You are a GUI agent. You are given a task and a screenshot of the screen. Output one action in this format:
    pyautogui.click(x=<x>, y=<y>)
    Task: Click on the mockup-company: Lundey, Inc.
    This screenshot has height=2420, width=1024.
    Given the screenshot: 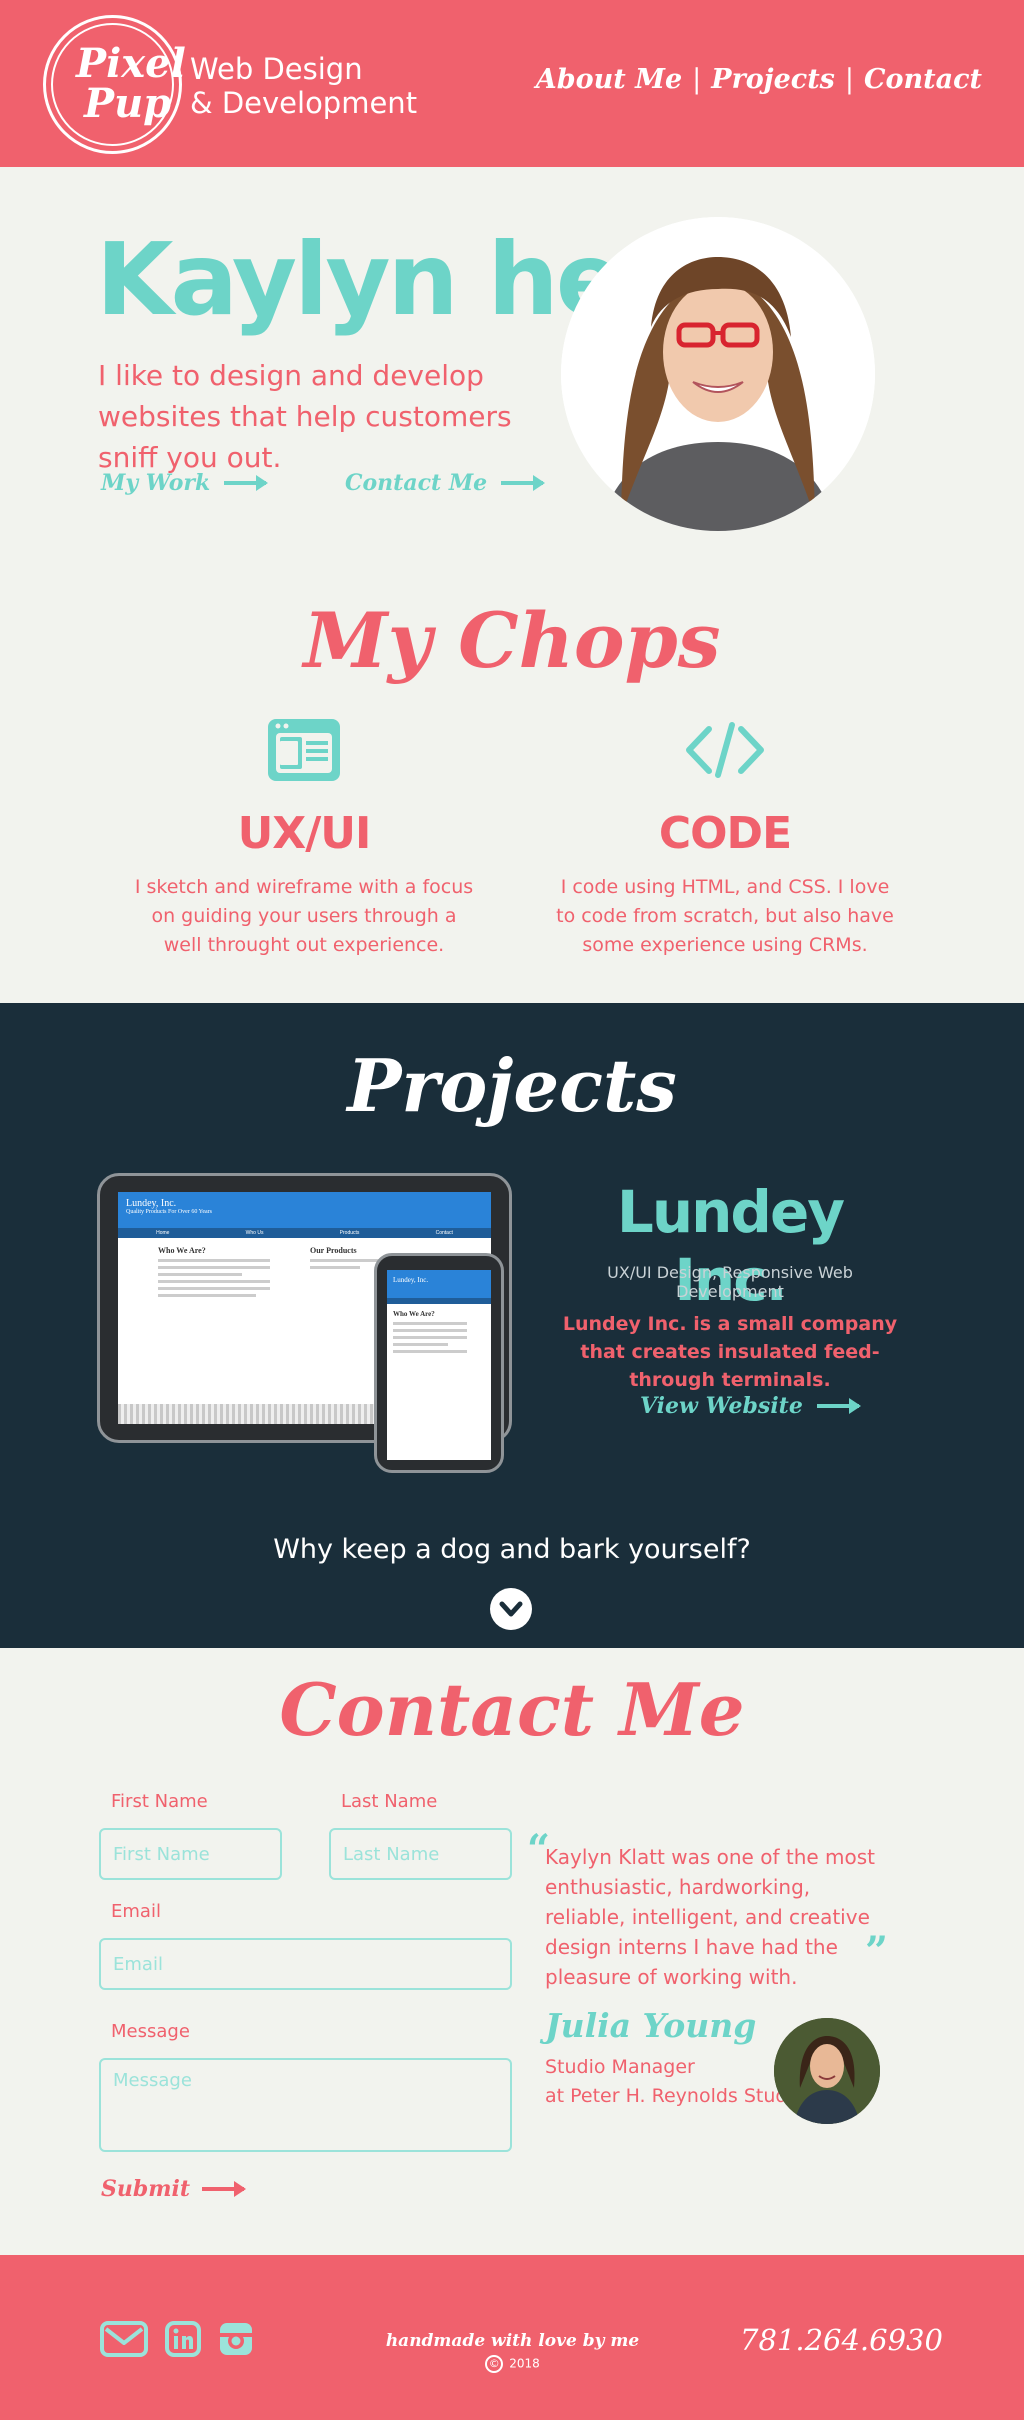 What is the action you would take?
    pyautogui.click(x=151, y=1203)
    